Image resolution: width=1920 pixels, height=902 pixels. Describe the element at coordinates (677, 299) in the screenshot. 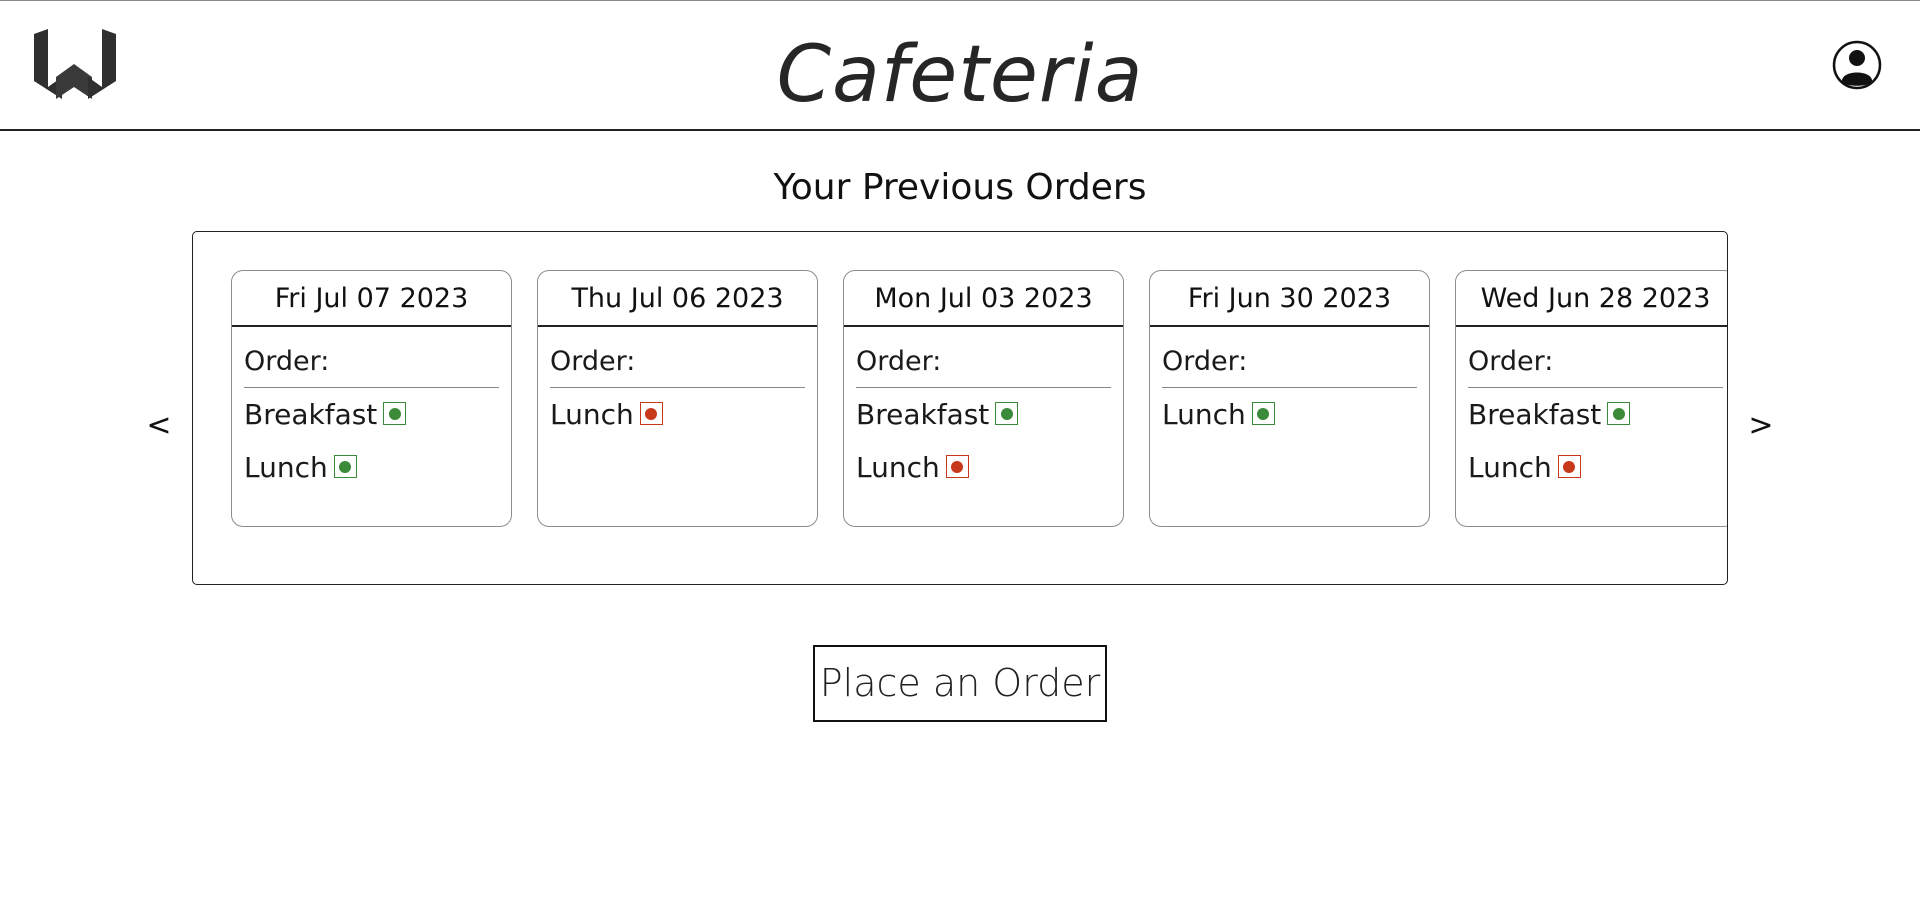

I see `order-date: Thu Jul 06 2023` at that location.